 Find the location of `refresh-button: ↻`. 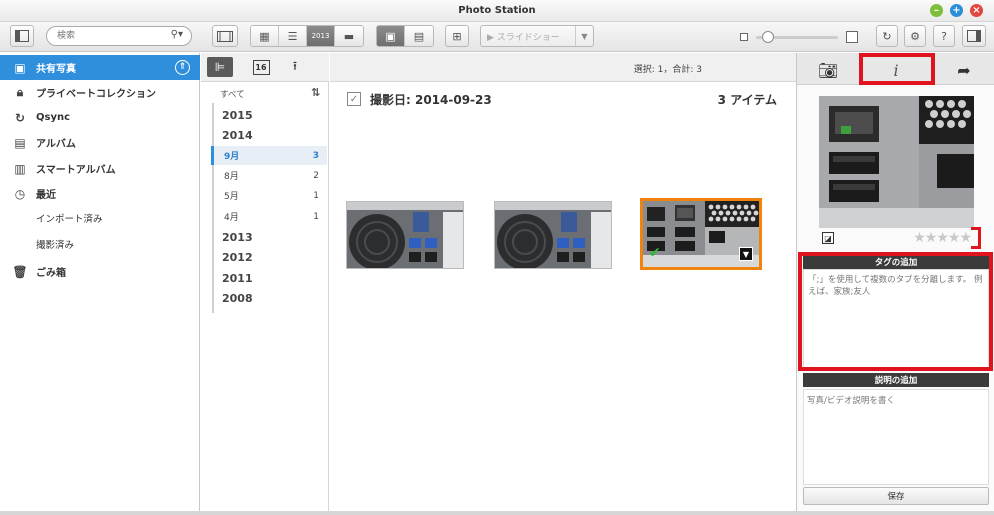

refresh-button: ↻ is located at coordinates (887, 36).